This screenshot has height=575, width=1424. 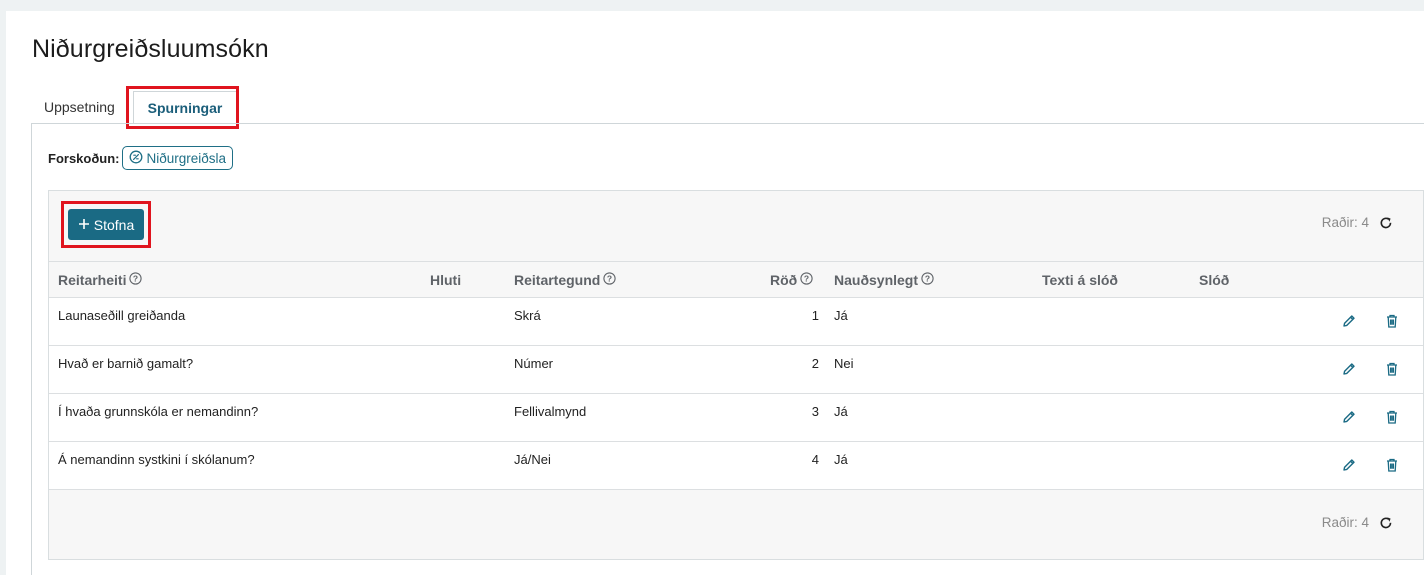 I want to click on cell-name: Í hvaða grunnskóla er nemandinn?, so click(x=158, y=411).